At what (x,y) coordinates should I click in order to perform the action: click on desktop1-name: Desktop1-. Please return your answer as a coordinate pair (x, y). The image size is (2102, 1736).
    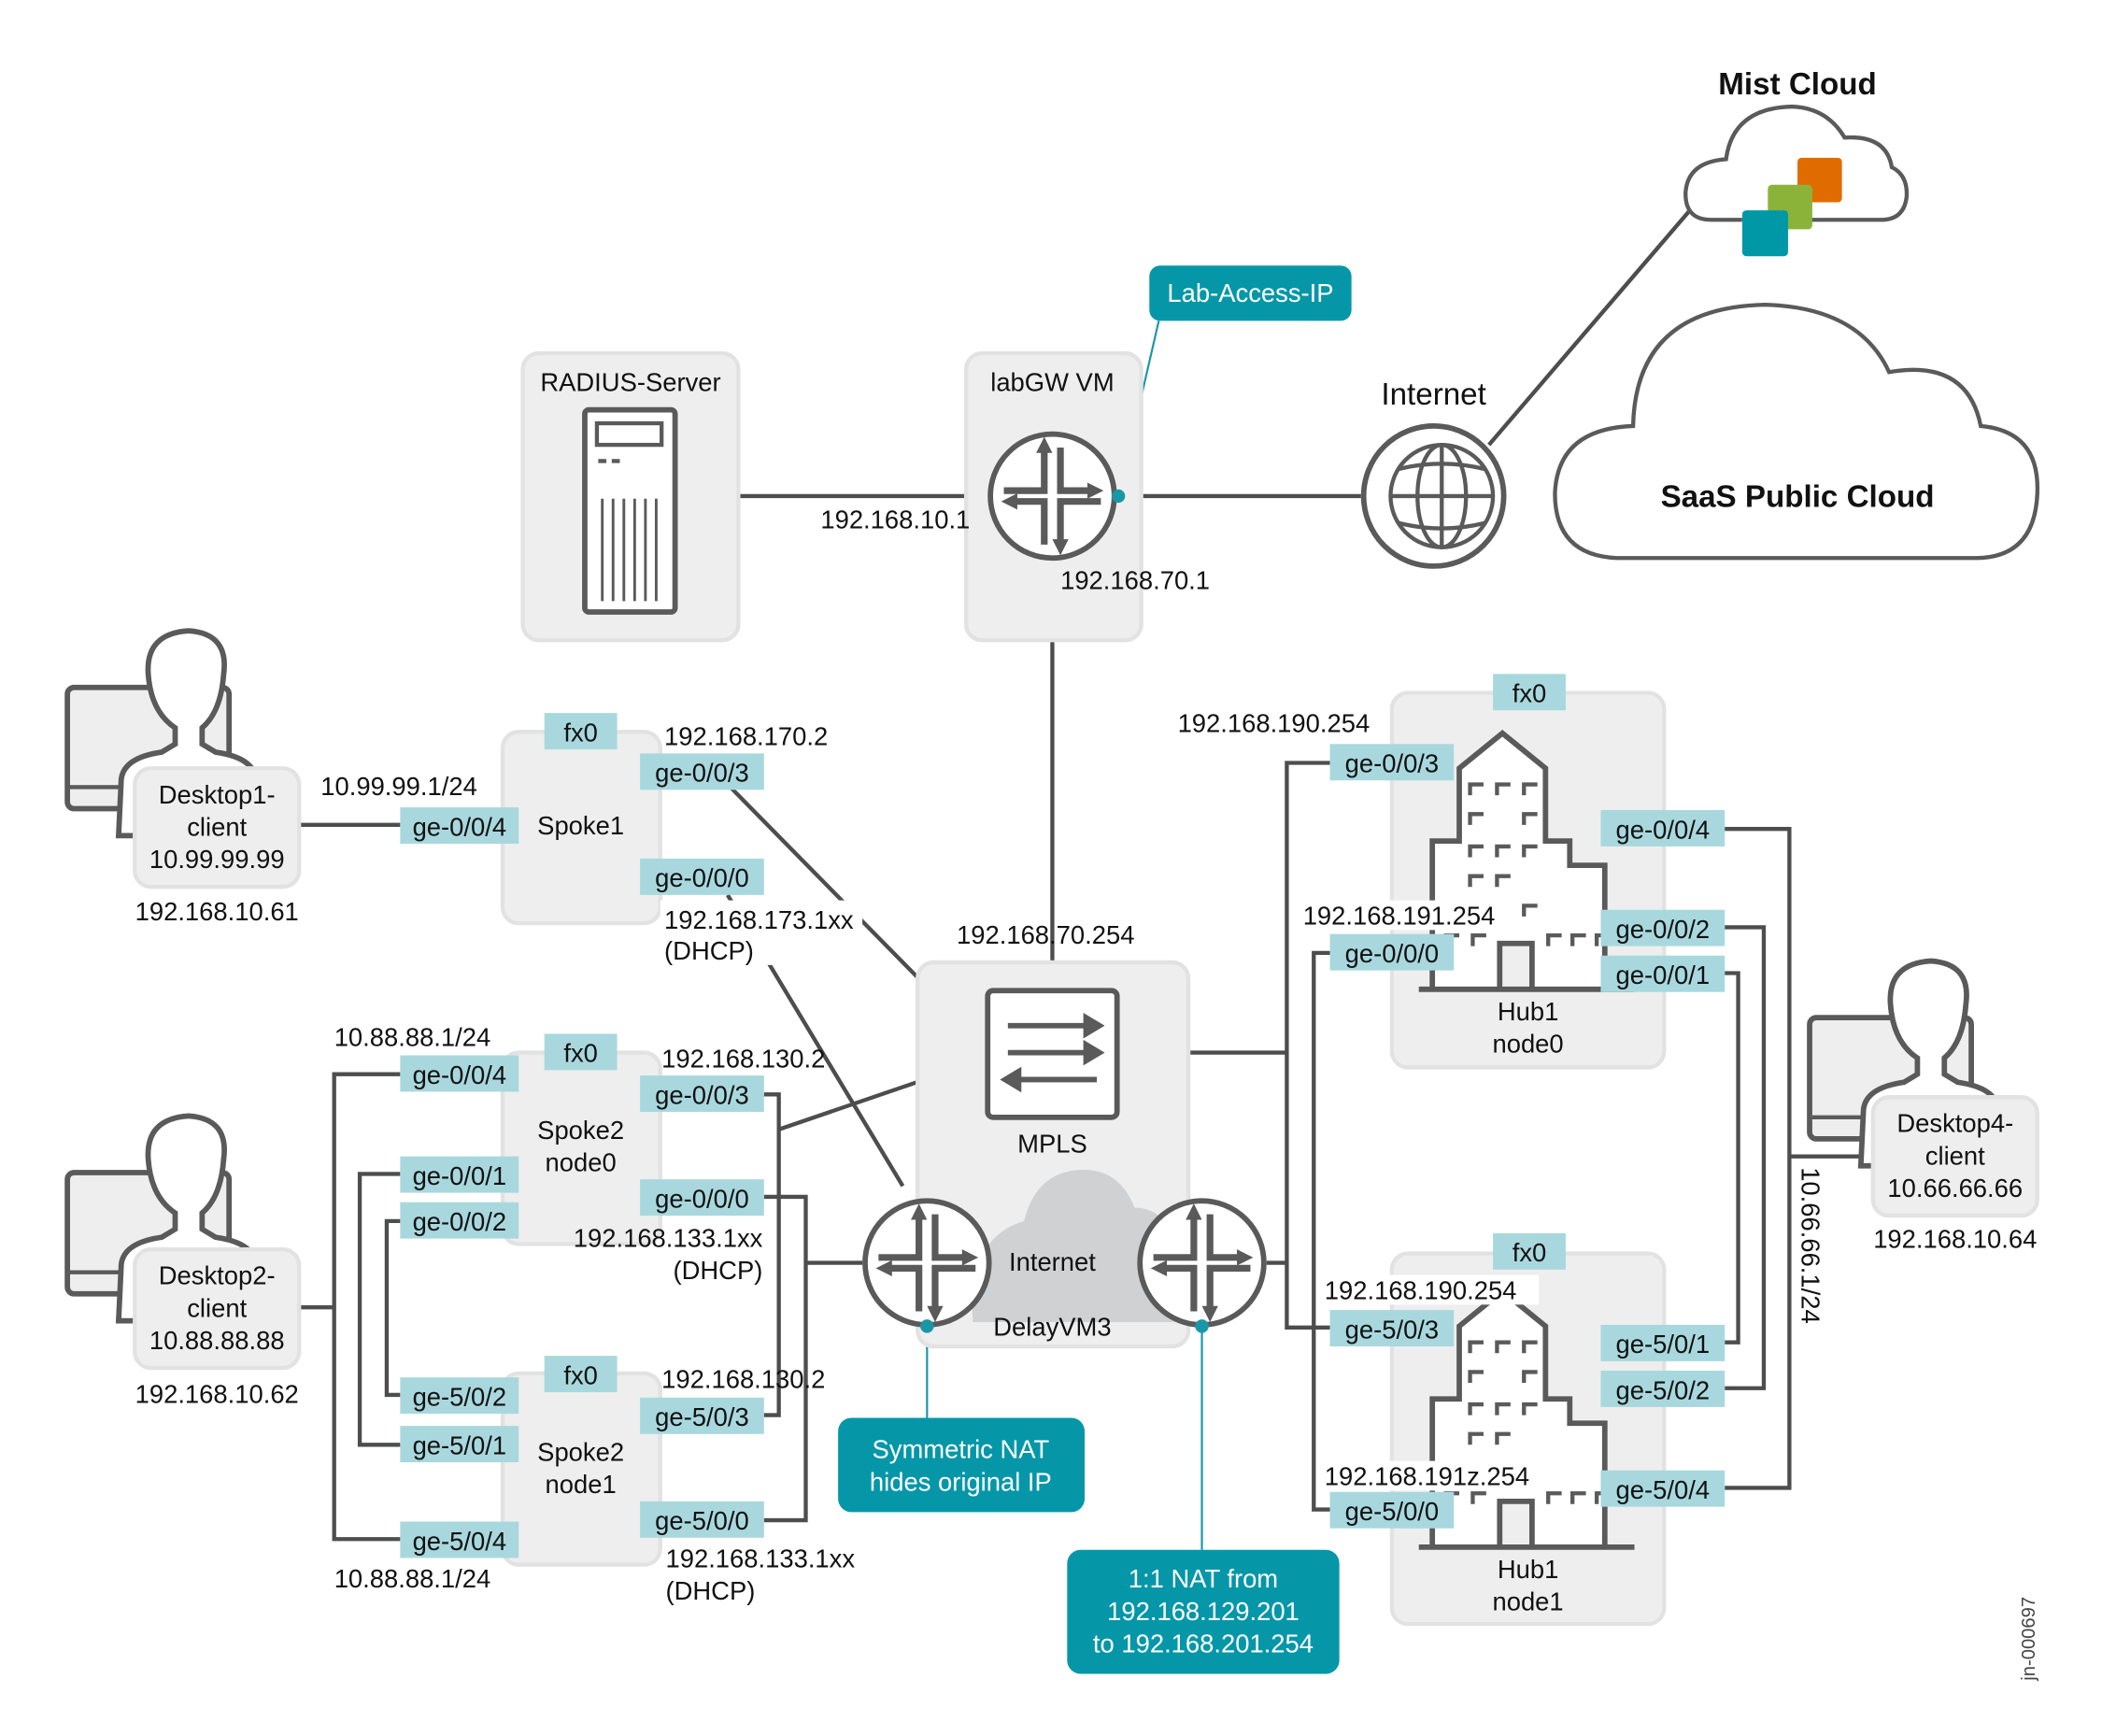
    Looking at the image, I should click on (217, 794).